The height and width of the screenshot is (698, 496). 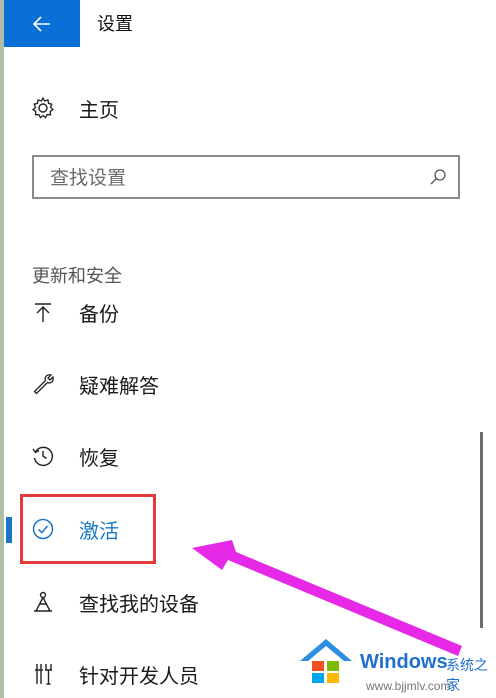 What do you see at coordinates (9, 530) in the screenshot?
I see `selected-indicator` at bounding box center [9, 530].